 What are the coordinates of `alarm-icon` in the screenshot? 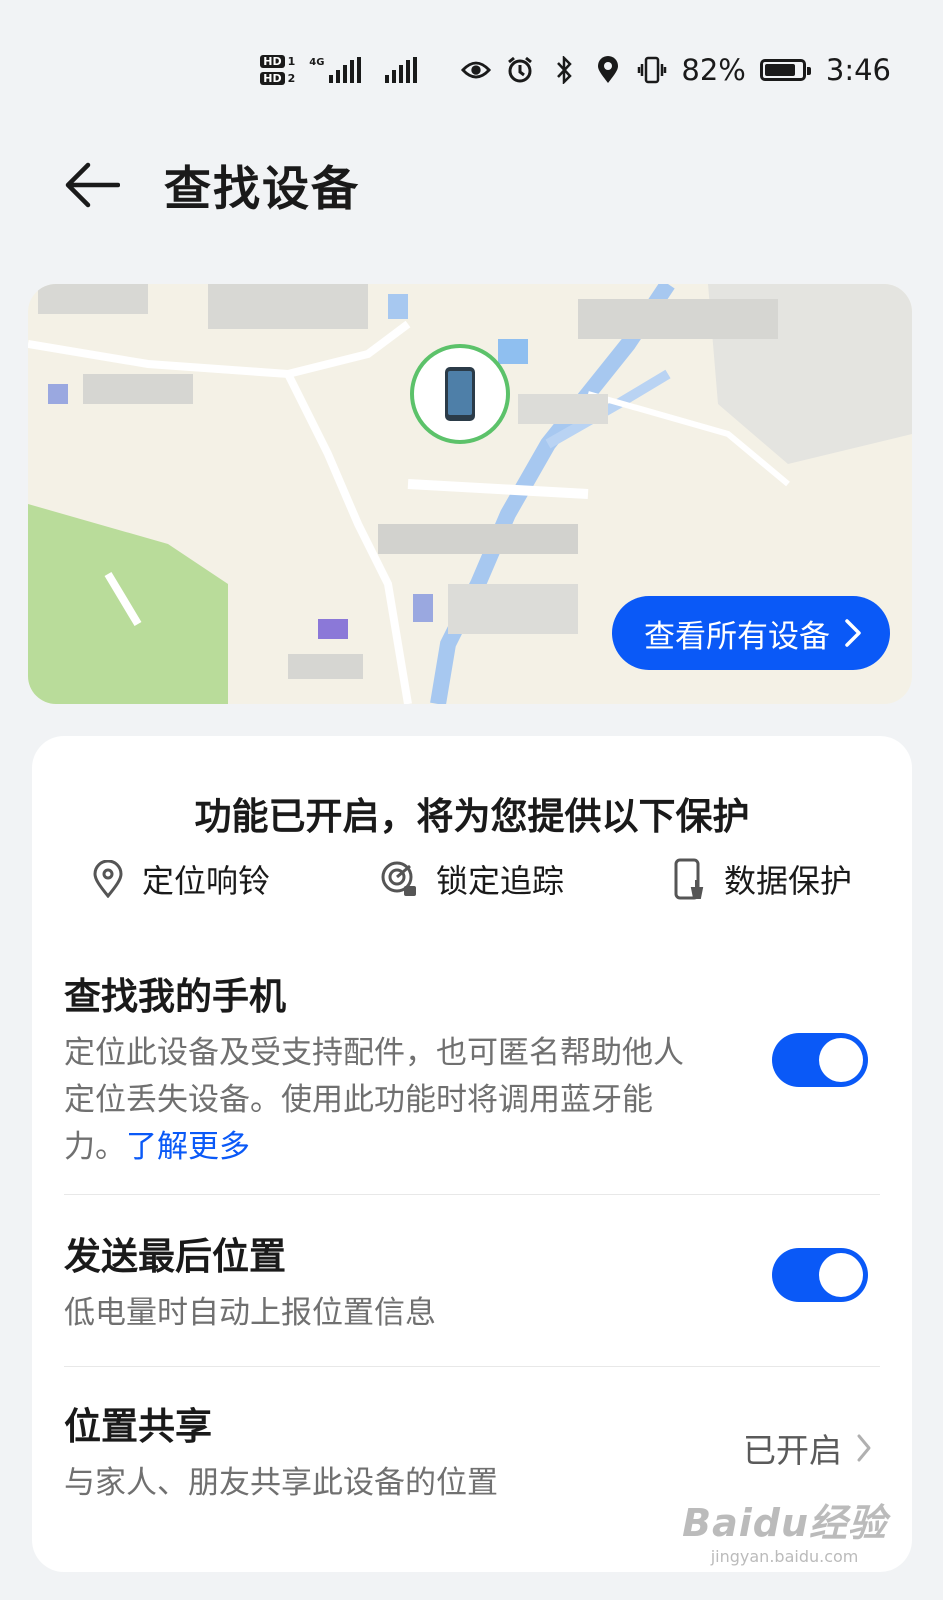 It's located at (520, 70).